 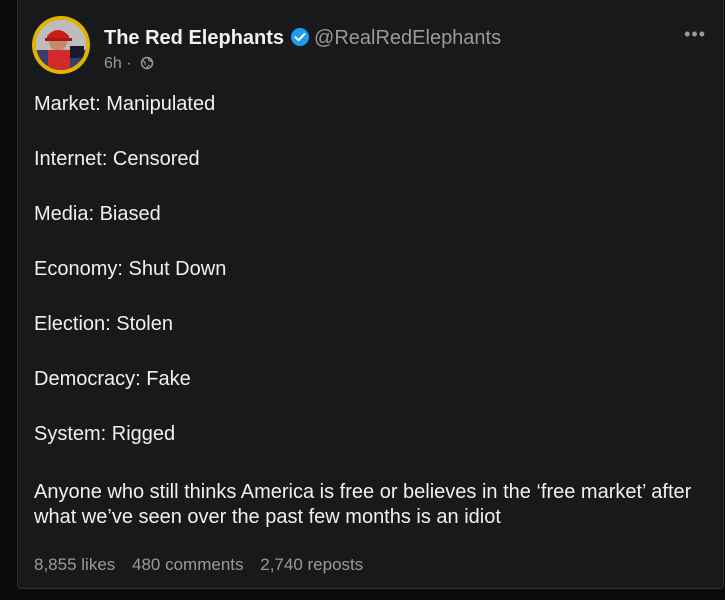 I want to click on engagement-stats: 8,855 likes 480 comments 2,740 reposts, so click(x=204, y=565).